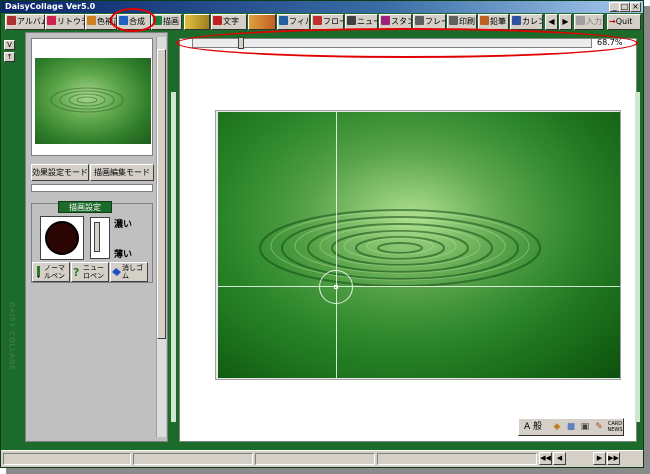 Image resolution: width=650 pixels, height=474 pixels. I want to click on toolbar-calendar-button: カレンダ, so click(526, 22).